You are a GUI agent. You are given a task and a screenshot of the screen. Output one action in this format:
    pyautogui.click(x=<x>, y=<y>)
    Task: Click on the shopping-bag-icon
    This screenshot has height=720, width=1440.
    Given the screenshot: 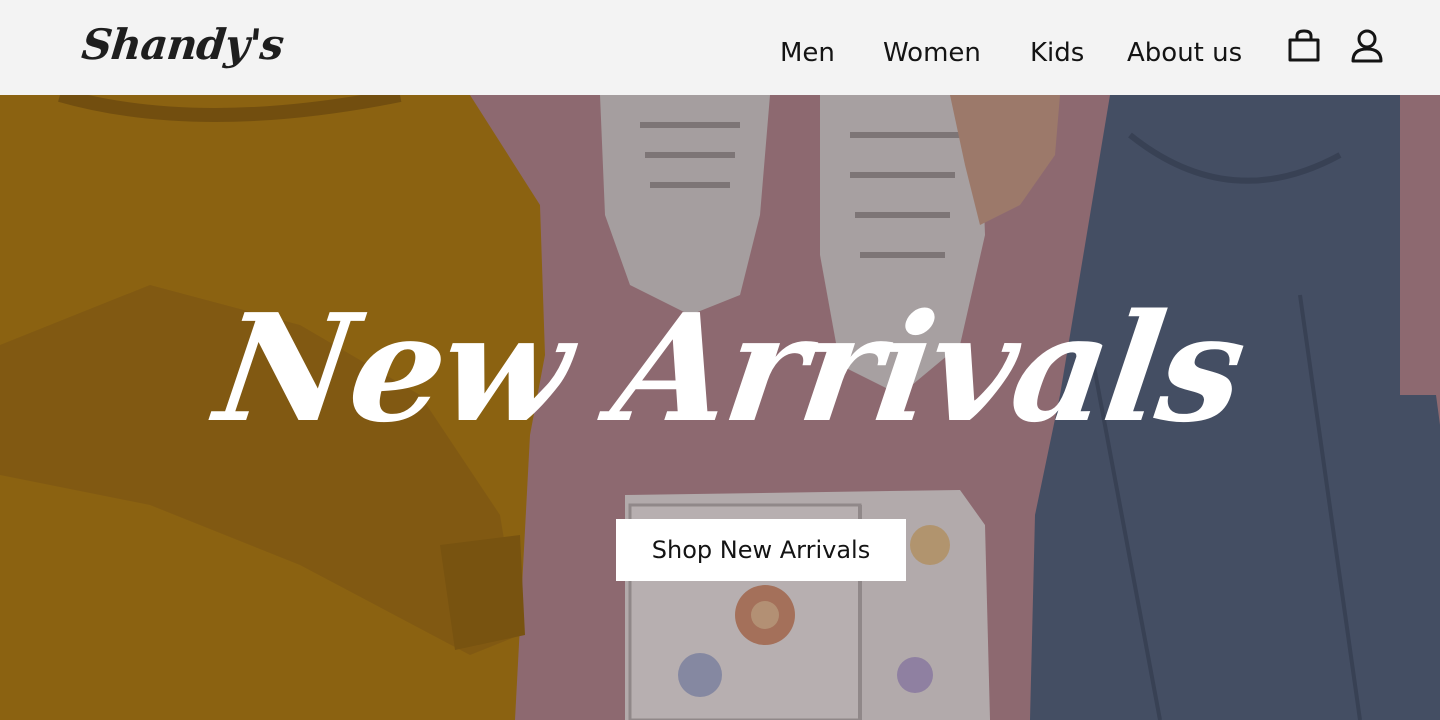 What is the action you would take?
    pyautogui.click(x=1304, y=46)
    